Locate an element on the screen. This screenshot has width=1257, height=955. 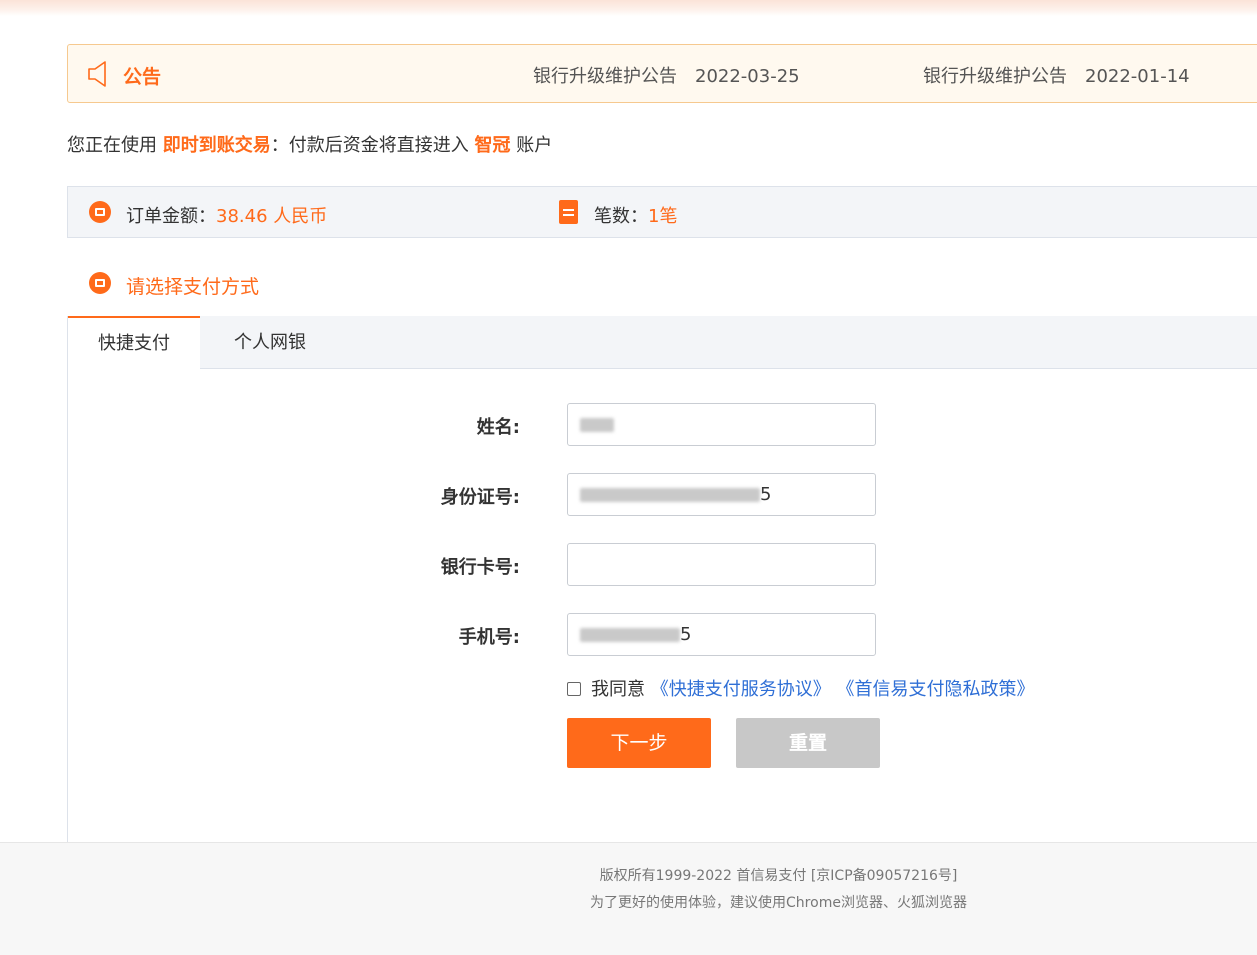
bank-card-input is located at coordinates (721, 564).